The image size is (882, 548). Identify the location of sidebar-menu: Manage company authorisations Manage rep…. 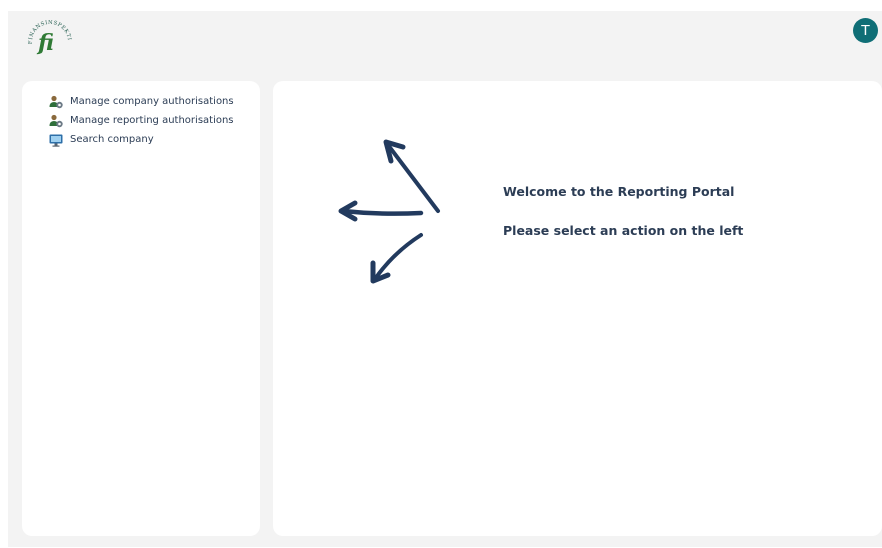
(141, 120).